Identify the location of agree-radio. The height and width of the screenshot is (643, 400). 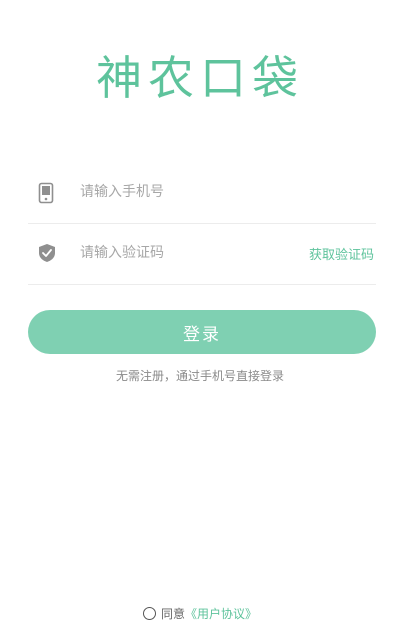
(149, 613).